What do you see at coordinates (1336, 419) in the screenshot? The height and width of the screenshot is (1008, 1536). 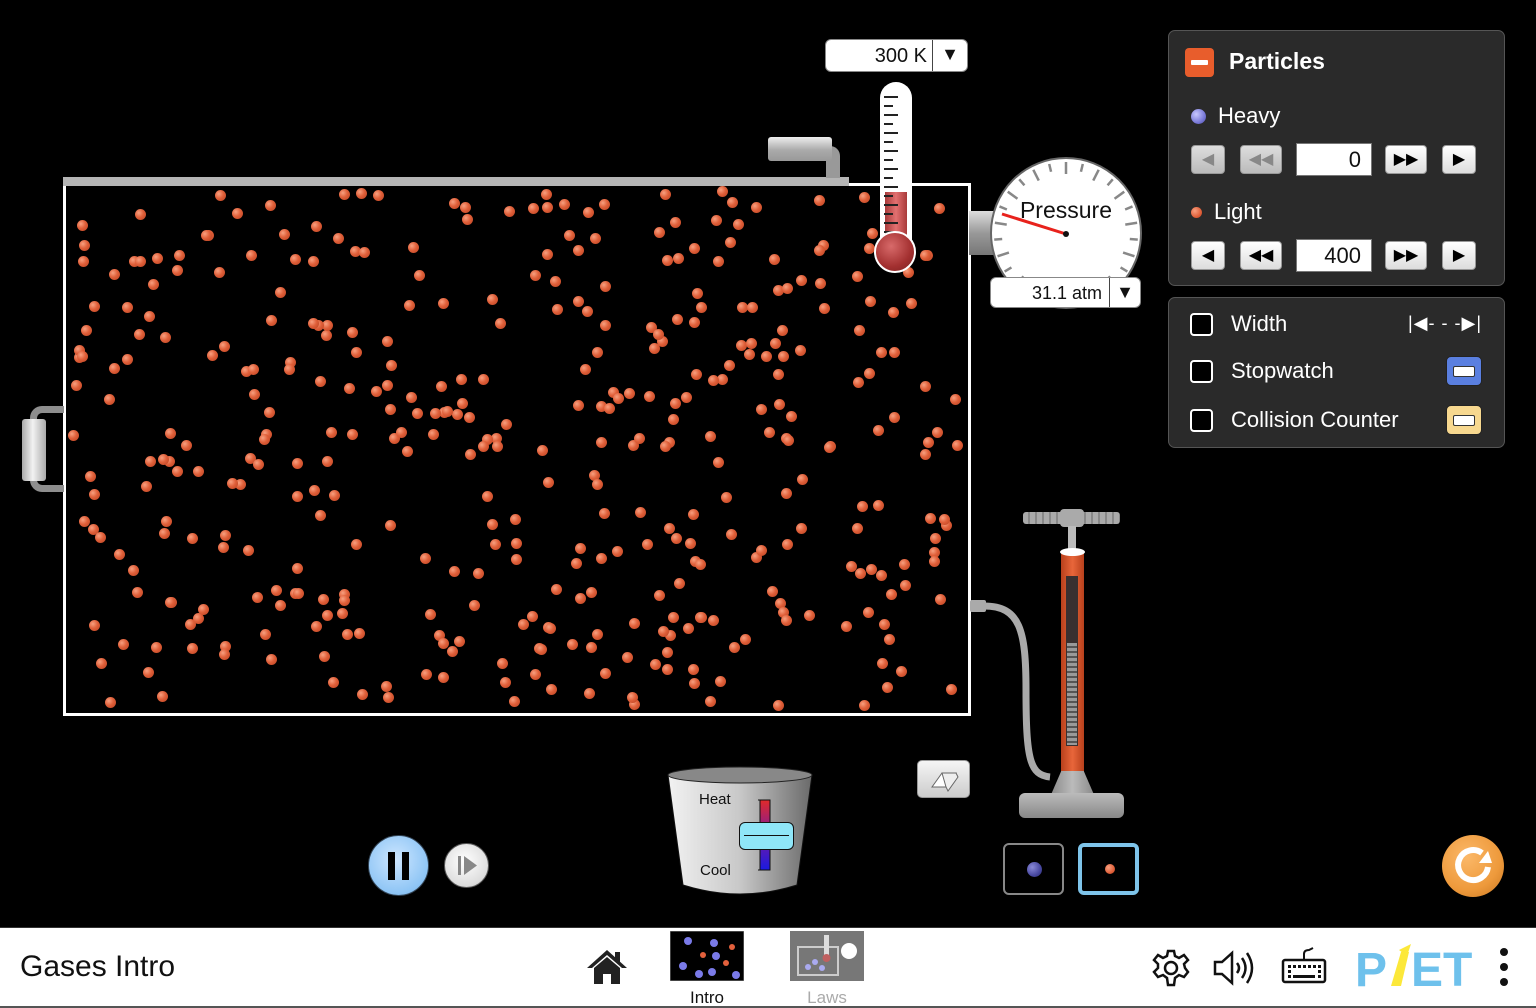 I see `collision-counter-checkbox-row: Collision Counter` at bounding box center [1336, 419].